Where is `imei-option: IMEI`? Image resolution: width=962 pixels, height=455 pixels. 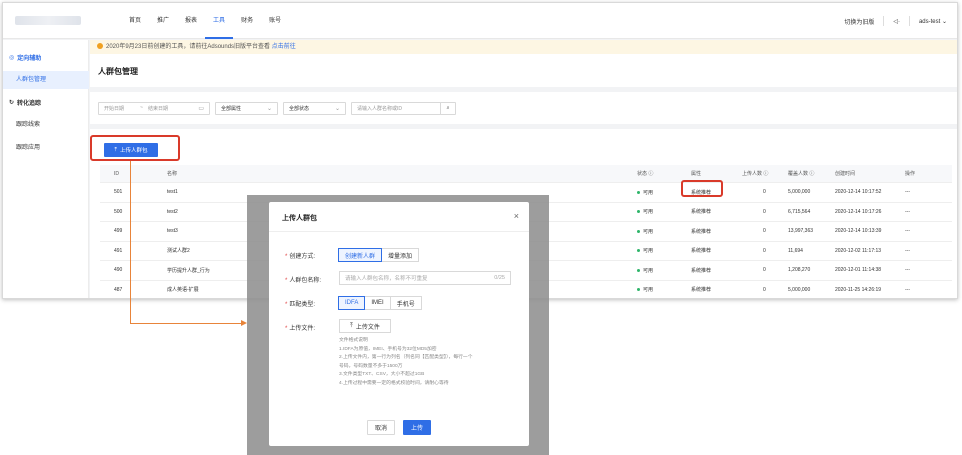 imei-option: IMEI is located at coordinates (377, 303).